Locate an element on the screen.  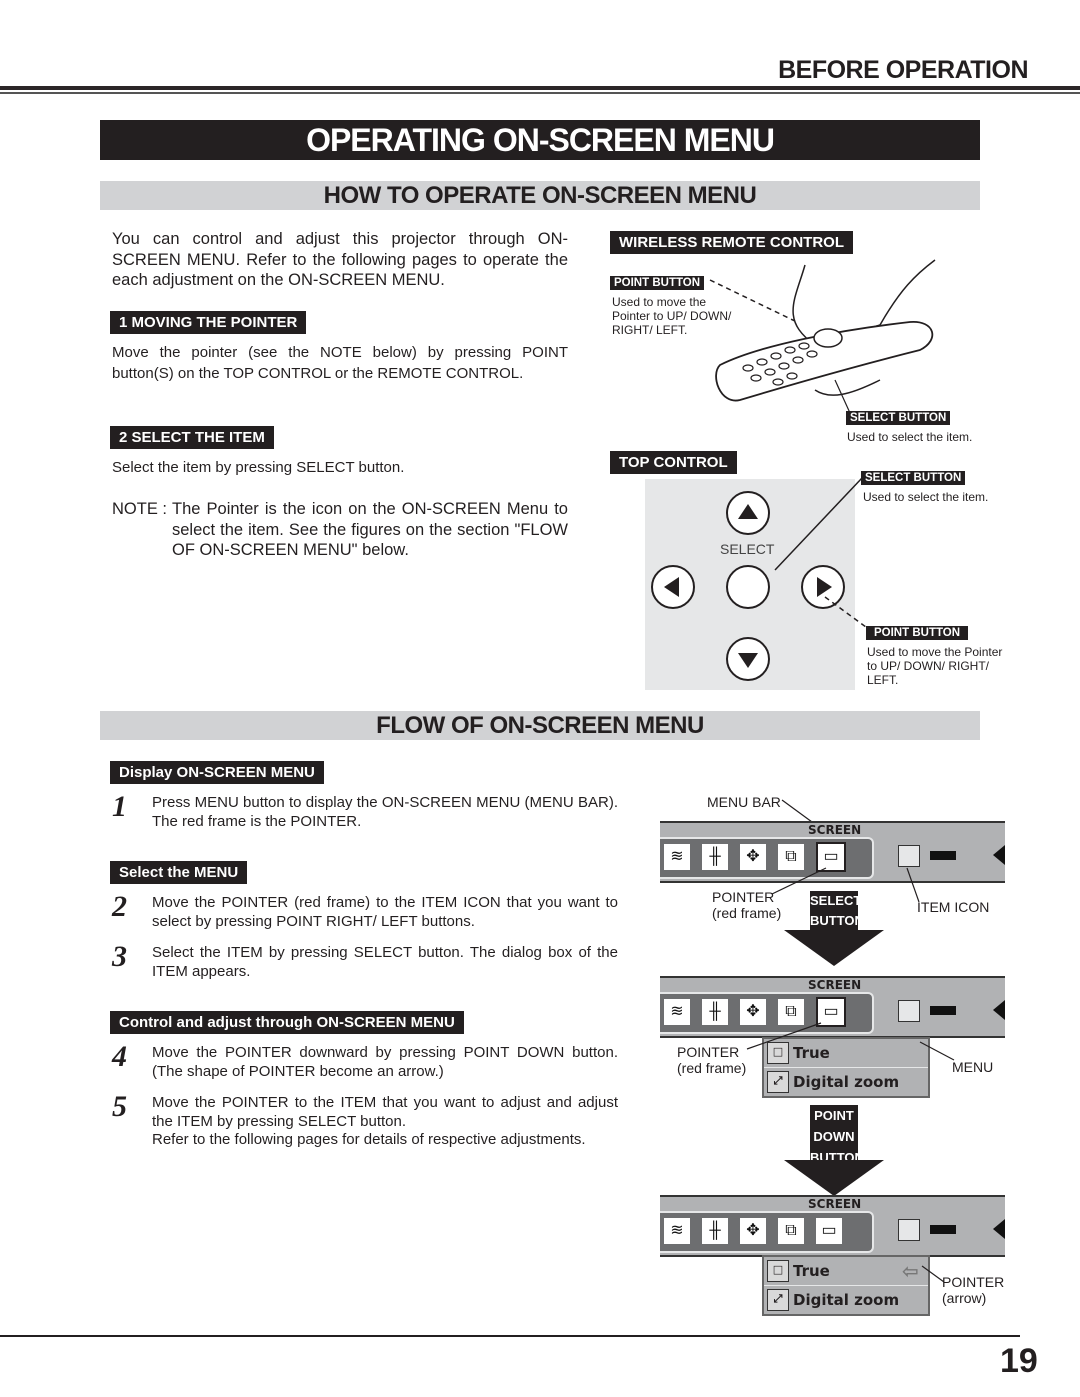
step-number-4: 4 is located at coordinates (119, 1056).